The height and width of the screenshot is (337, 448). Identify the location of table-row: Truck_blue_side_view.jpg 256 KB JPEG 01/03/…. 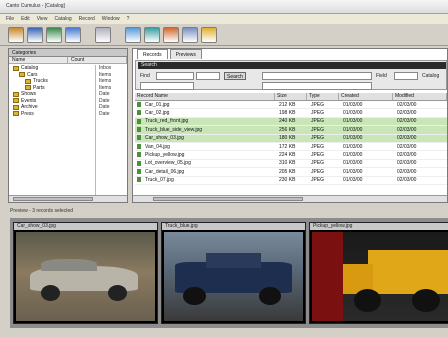
(291, 130).